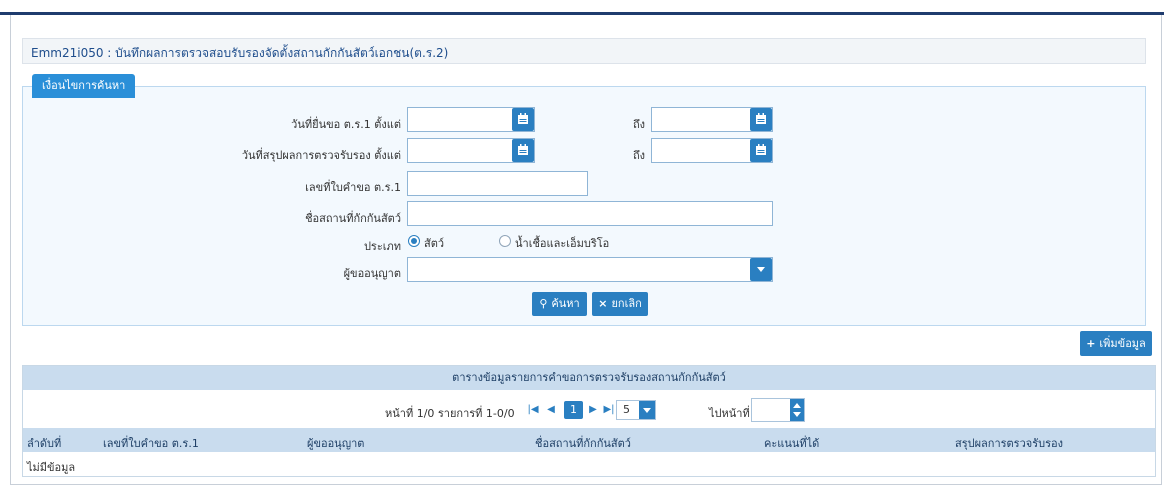 This screenshot has height=490, width=1164. Describe the element at coordinates (497, 183) in the screenshot. I see `request-no-input` at that location.